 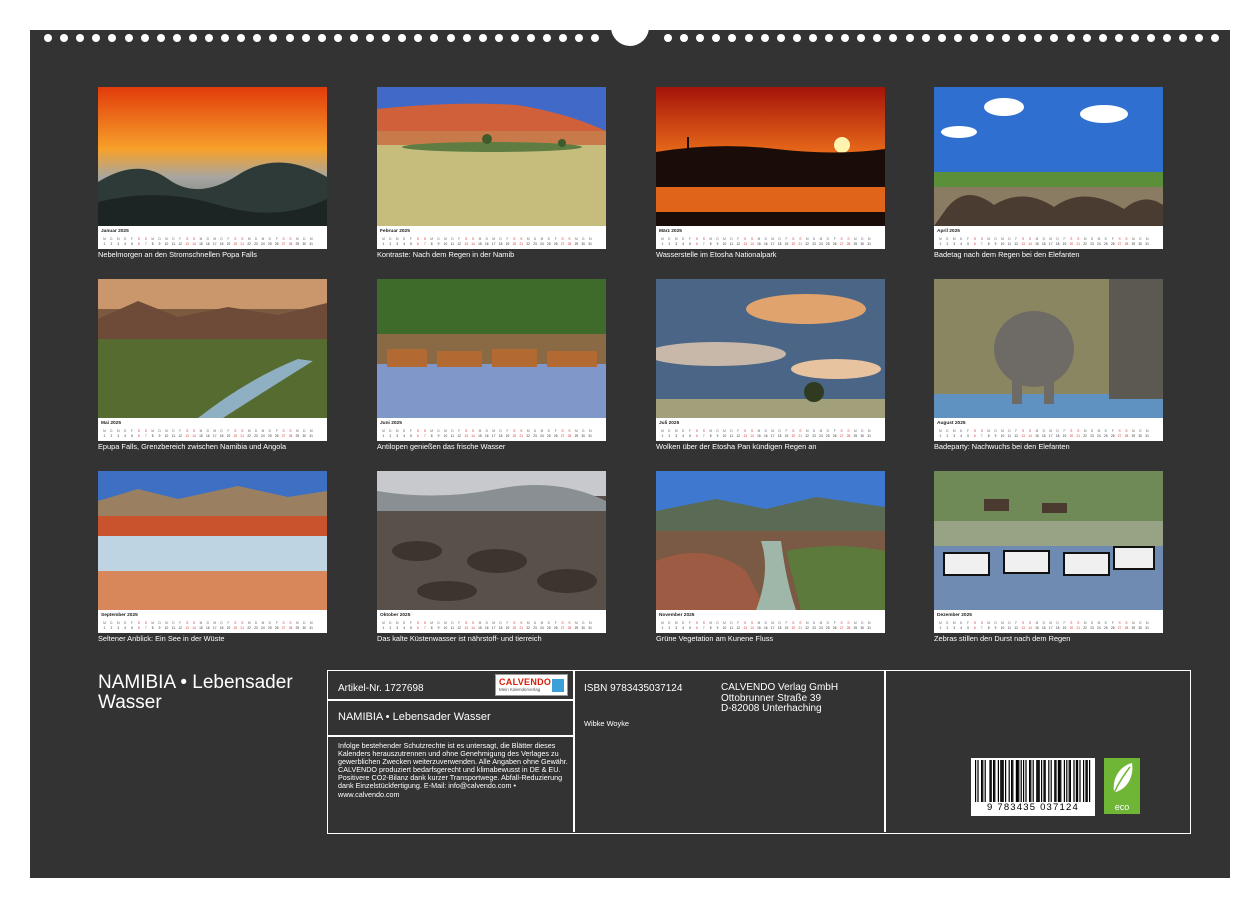 I want to click on day-number: 26, so click(x=1112, y=244).